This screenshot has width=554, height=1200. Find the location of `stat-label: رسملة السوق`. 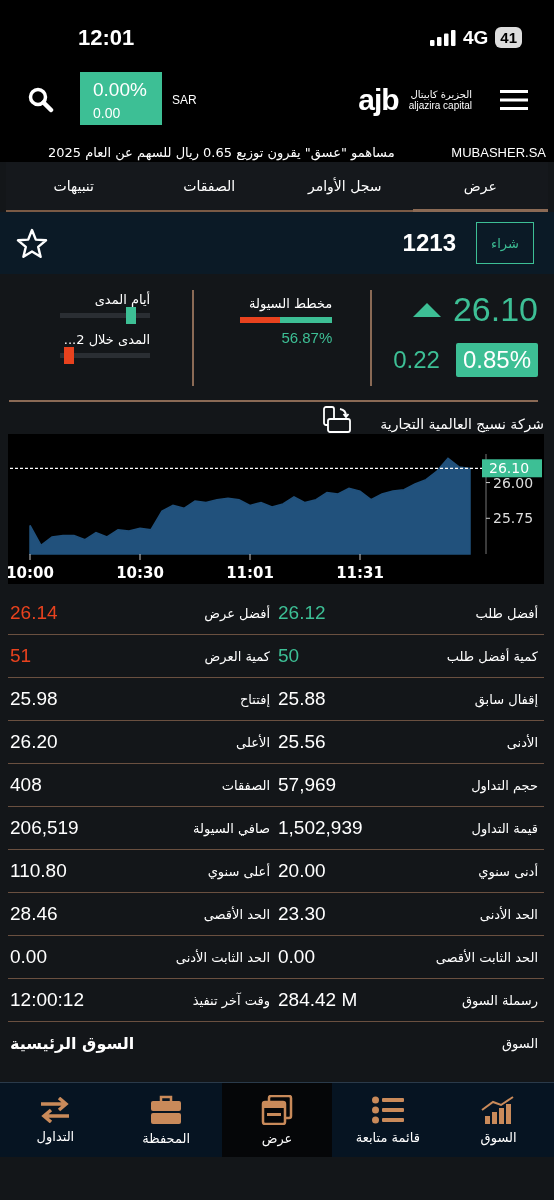

stat-label: رسملة السوق is located at coordinates (499, 1000).